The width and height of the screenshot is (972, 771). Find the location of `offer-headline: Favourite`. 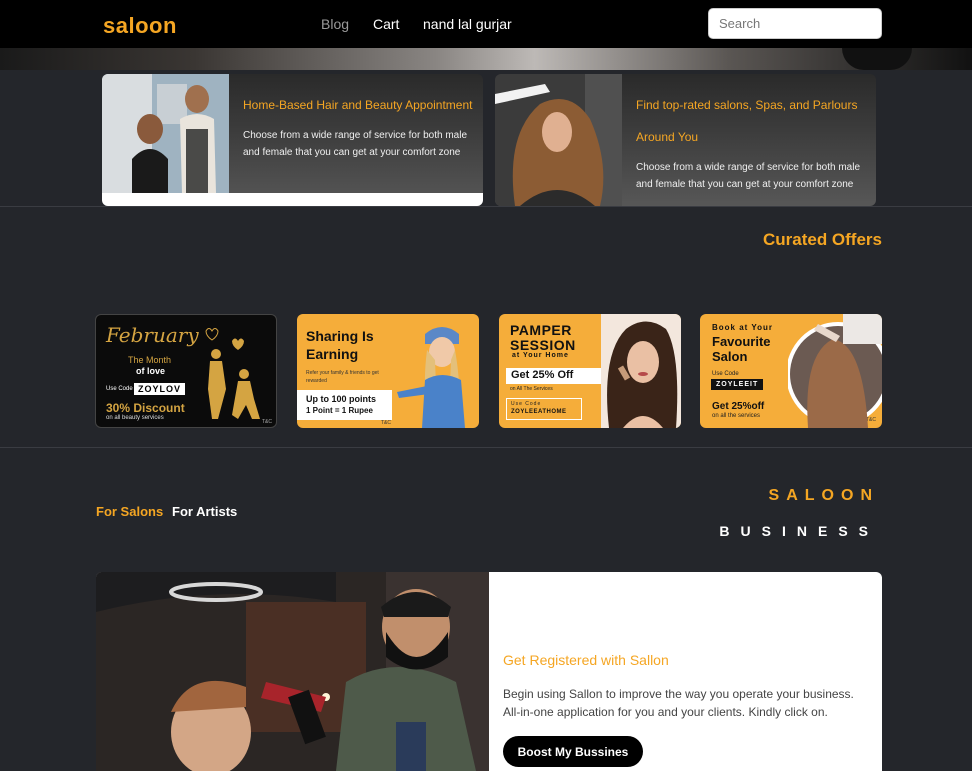

offer-headline: Favourite is located at coordinates (741, 341).